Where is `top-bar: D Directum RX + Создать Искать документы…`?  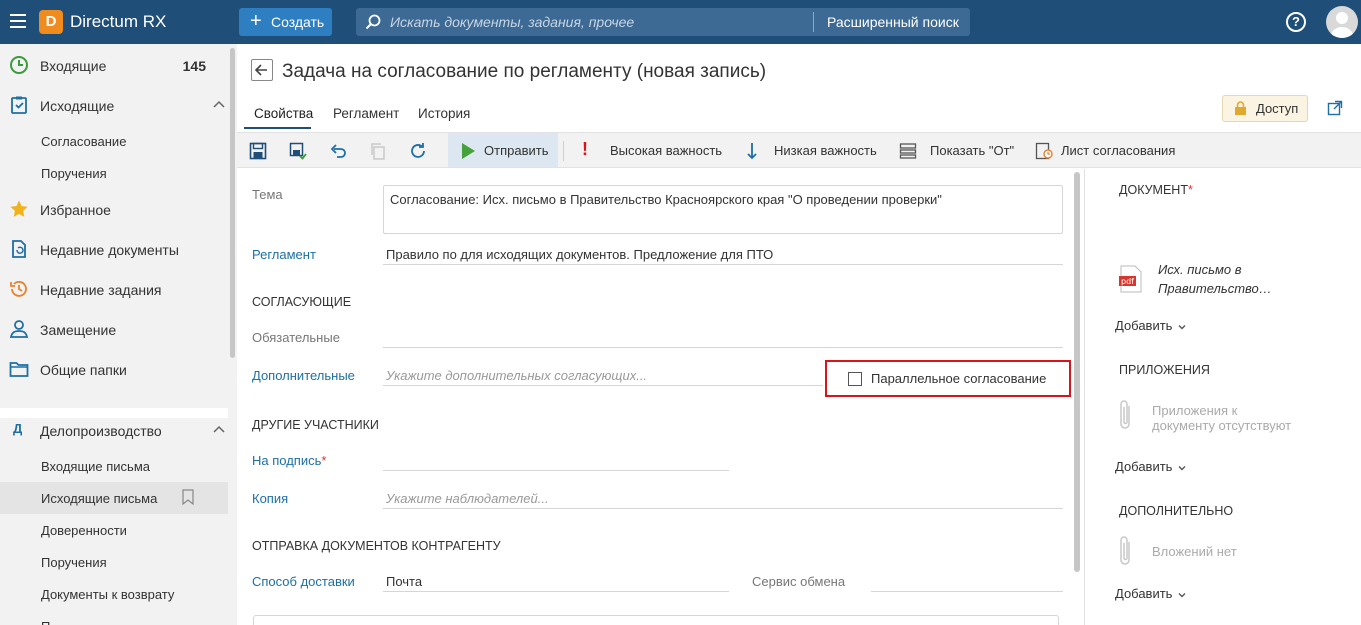 top-bar: D Directum RX + Создать Искать документы… is located at coordinates (680, 22).